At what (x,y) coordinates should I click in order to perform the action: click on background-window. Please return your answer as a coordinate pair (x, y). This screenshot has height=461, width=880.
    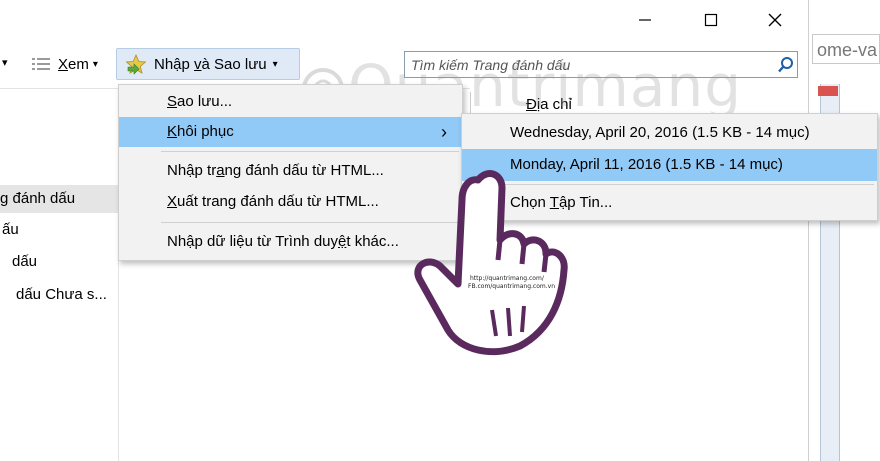
    Looking at the image, I should click on (844, 230).